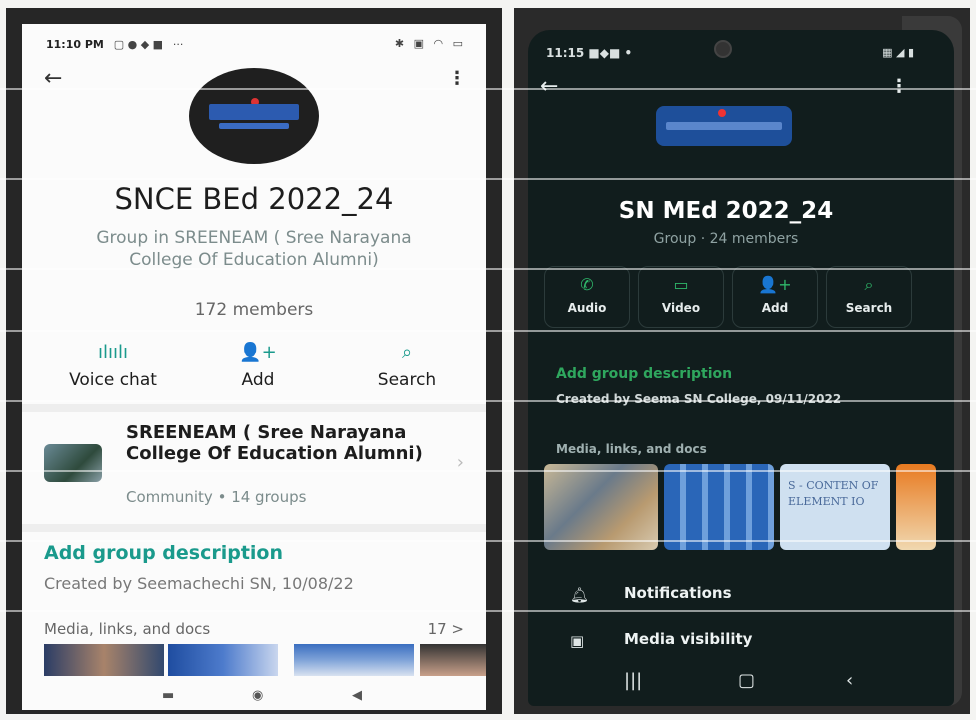 This screenshot has height=720, width=976. What do you see at coordinates (199, 583) in the screenshot?
I see `created-by-text: Created by Seemachechi SN, 10/08/22` at bounding box center [199, 583].